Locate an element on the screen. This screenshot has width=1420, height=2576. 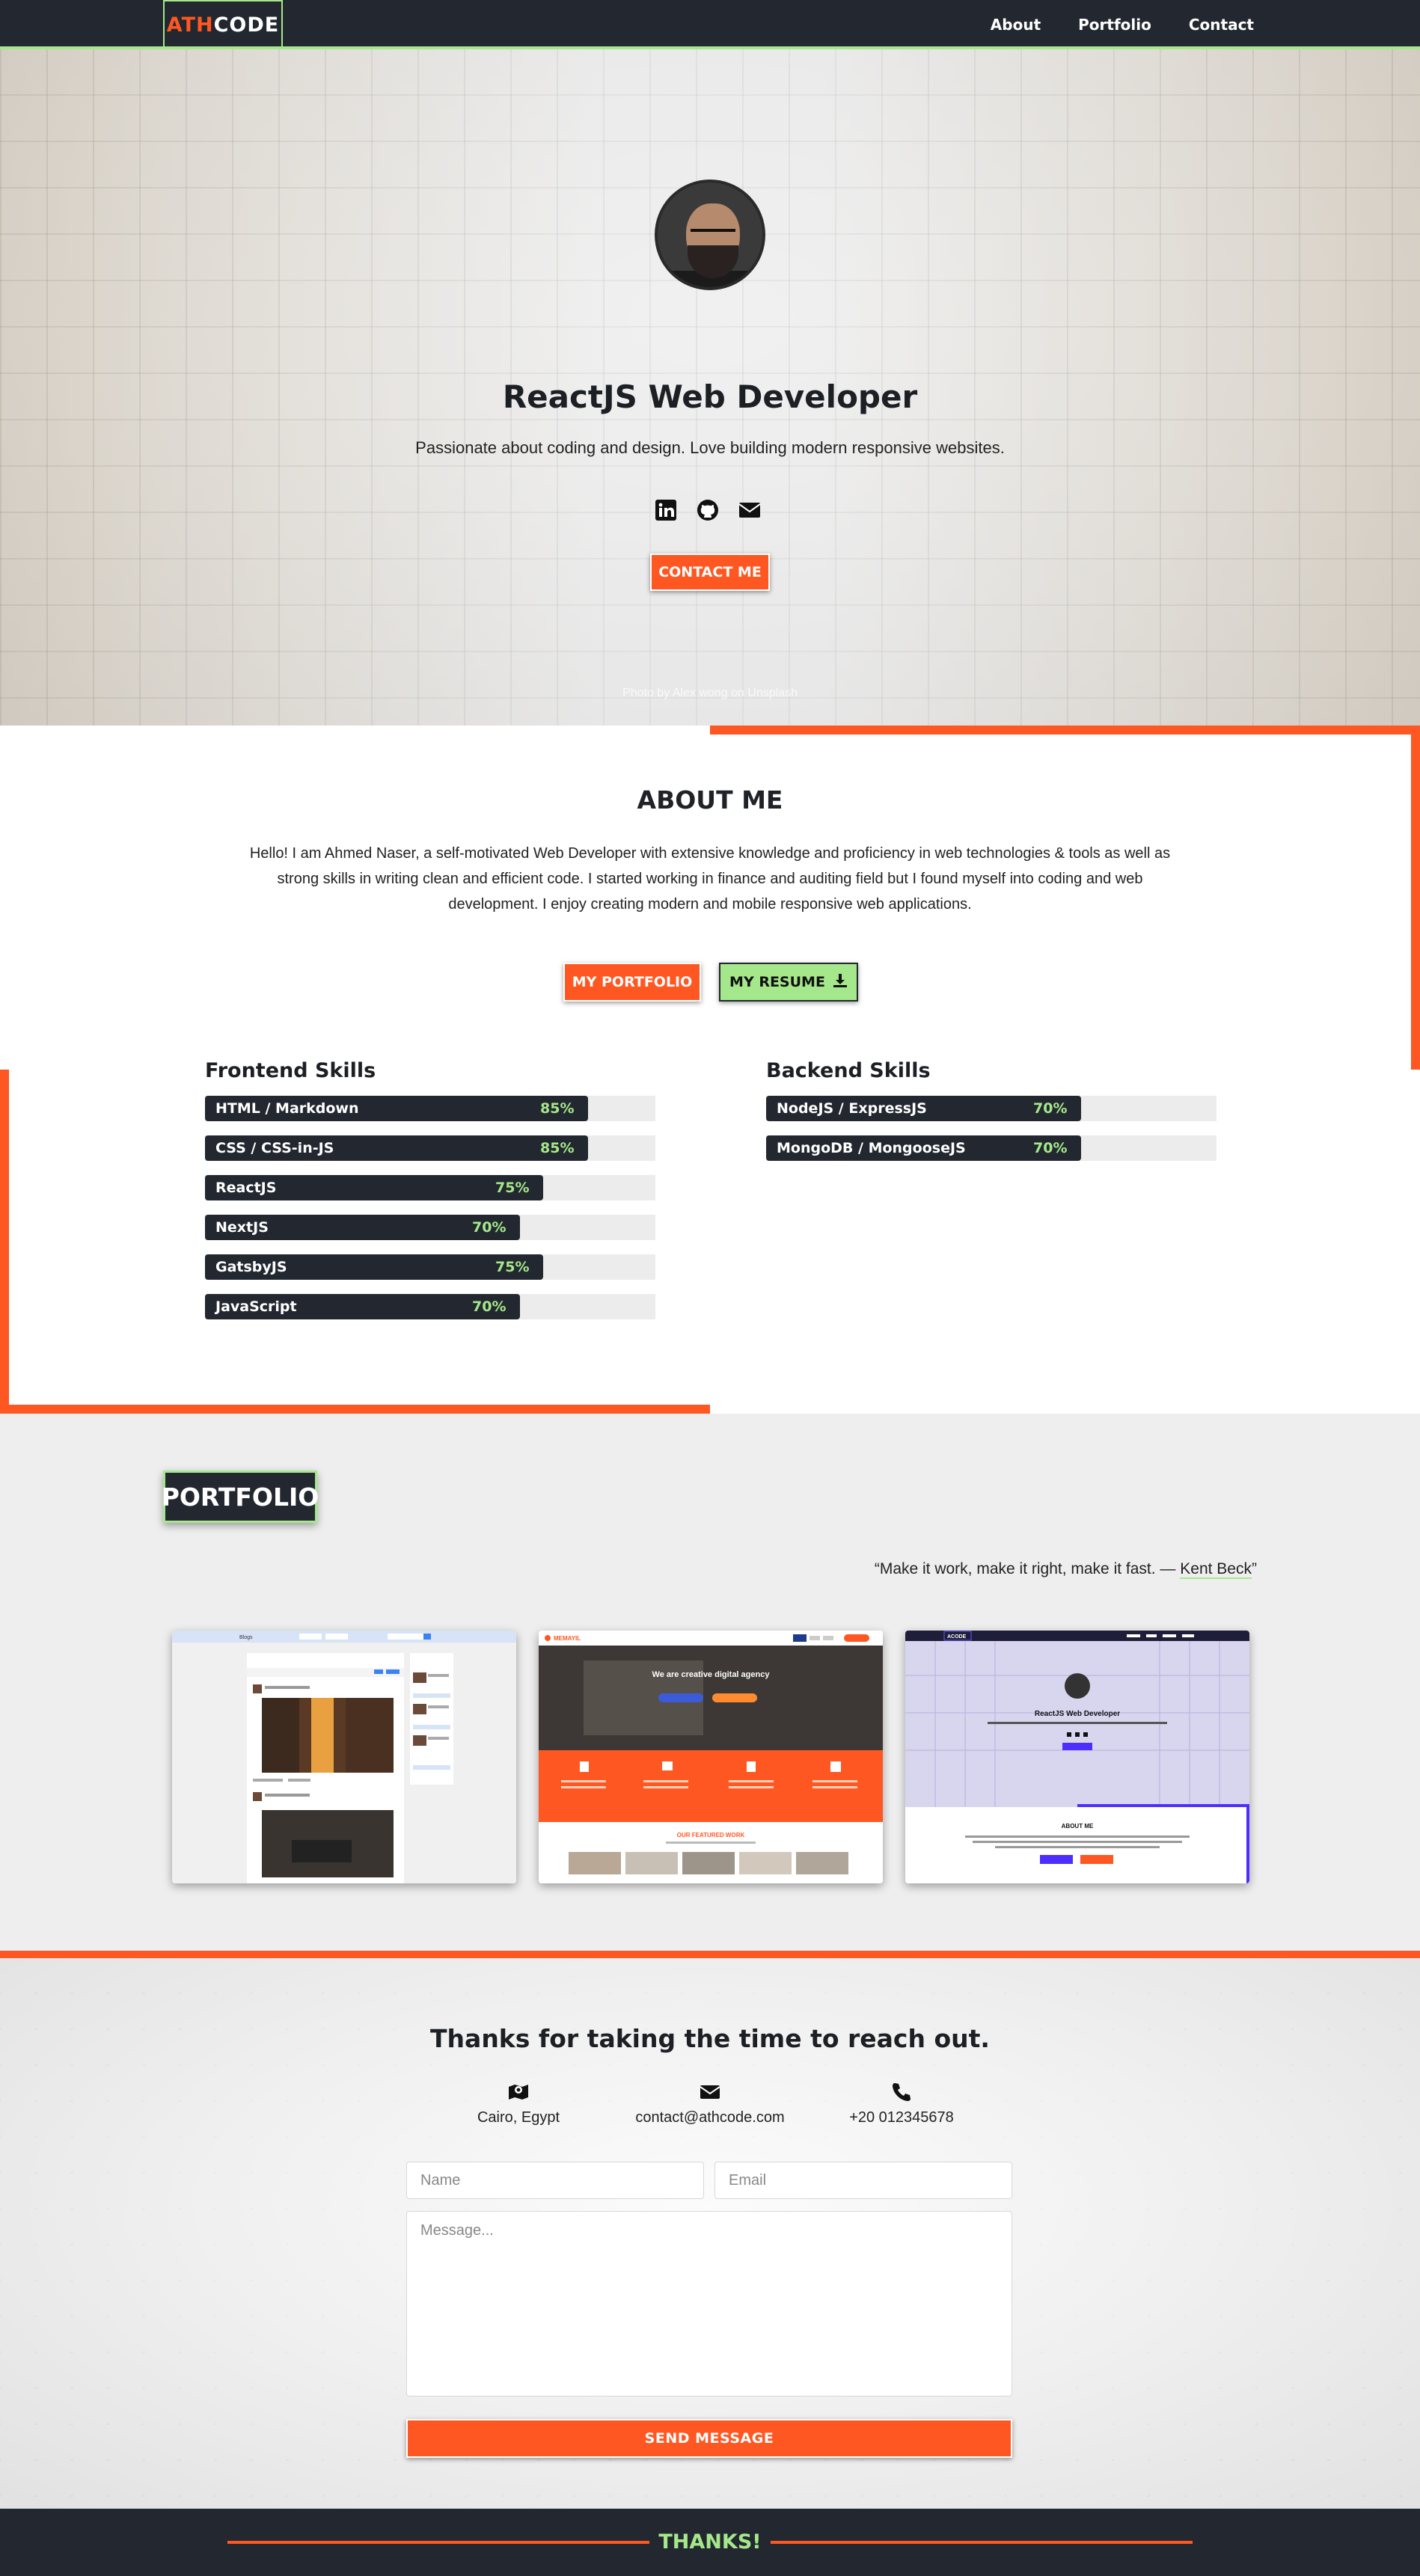
message-field is located at coordinates (709, 2303).